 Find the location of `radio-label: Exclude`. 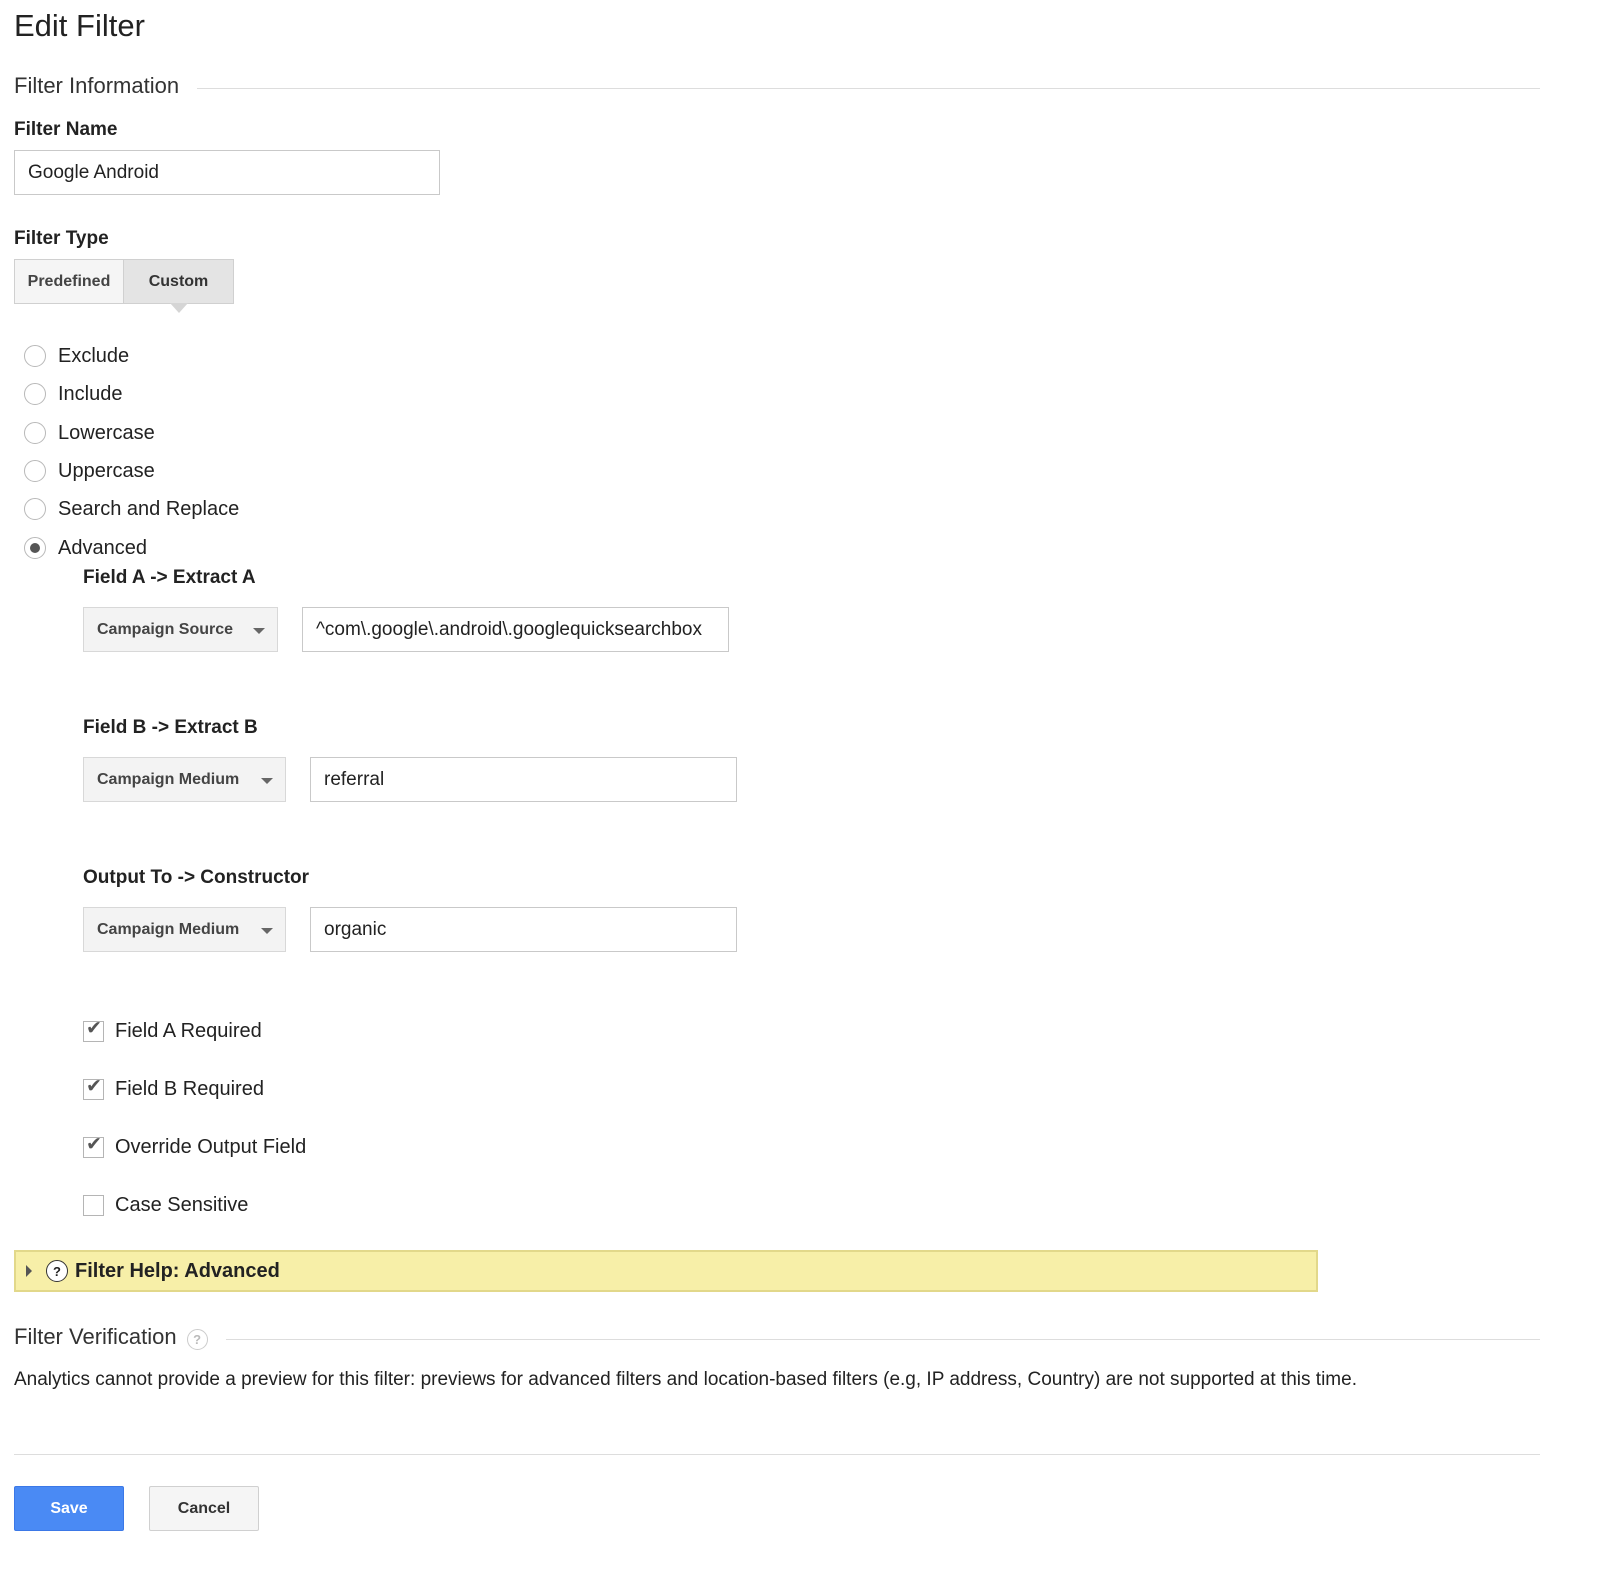

radio-label: Exclude is located at coordinates (94, 355).